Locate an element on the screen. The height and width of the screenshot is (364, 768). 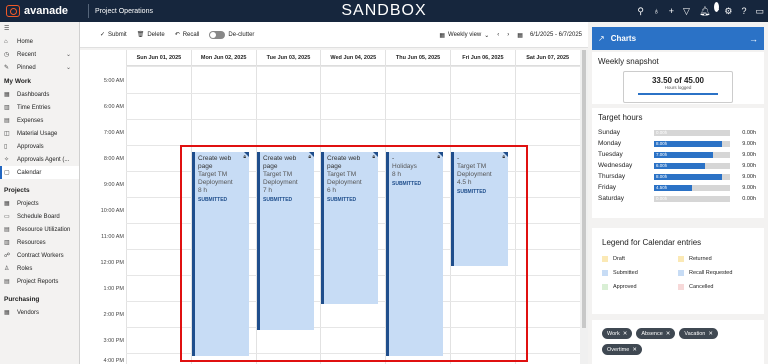
sidebar-item-approvals: ▯ Approvals is located at coordinates (39, 146).